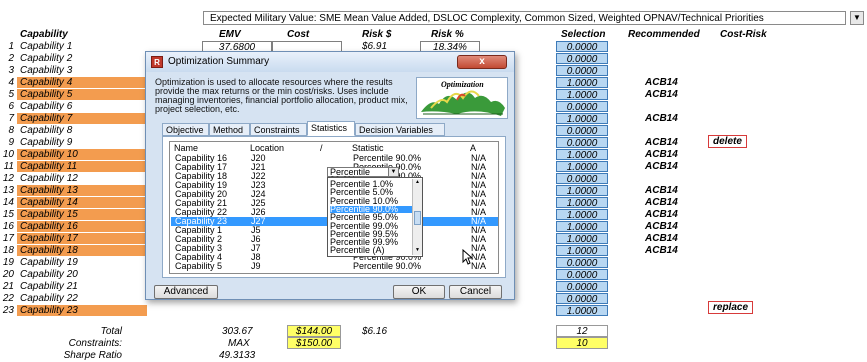 This screenshot has height=362, width=867. What do you see at coordinates (473, 148) in the screenshot?
I see `col-a: A` at bounding box center [473, 148].